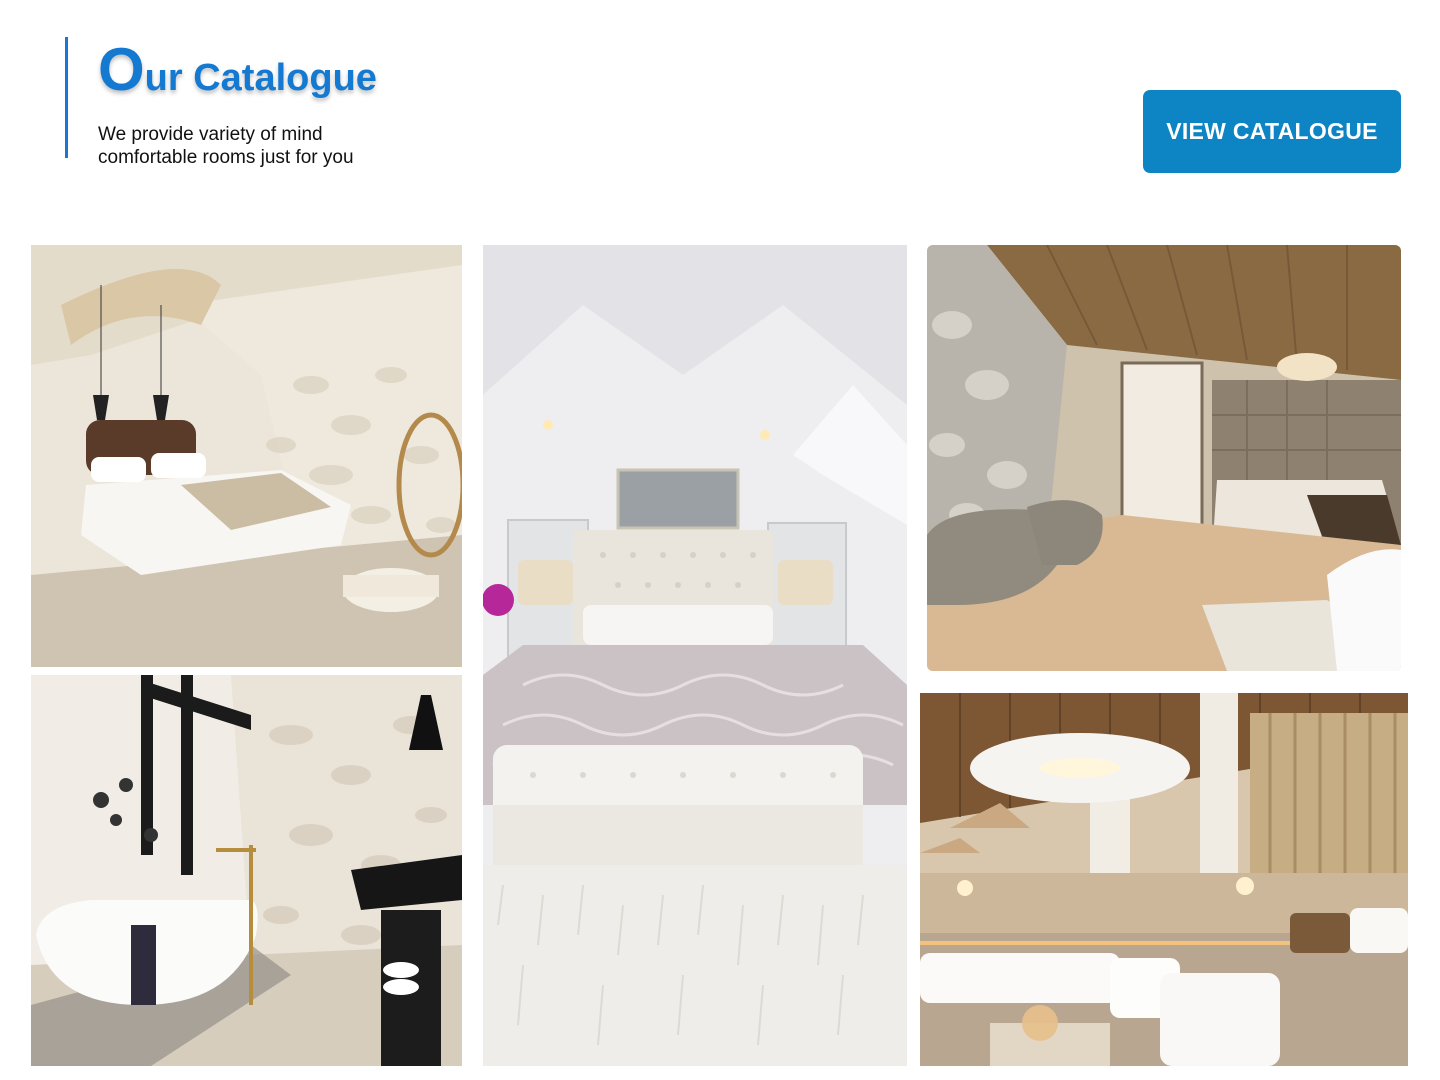 This screenshot has width=1440, height=1080. Describe the element at coordinates (1272, 131) in the screenshot. I see `view-catalogue-button: VIEW CATALOGUE` at that location.